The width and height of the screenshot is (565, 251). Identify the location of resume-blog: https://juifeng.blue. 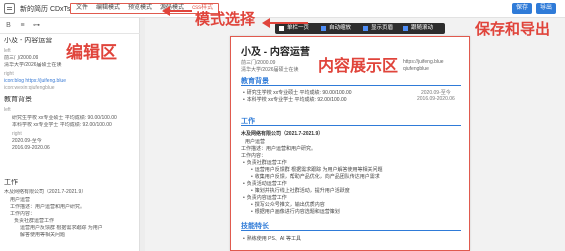
(423, 62).